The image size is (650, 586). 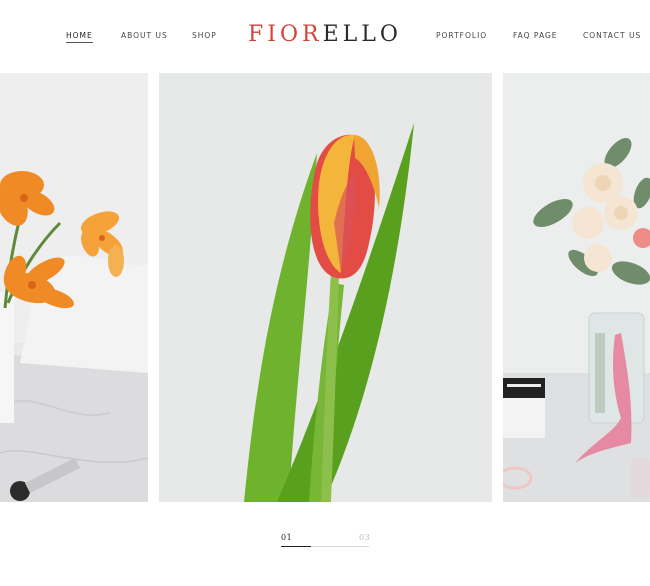 What do you see at coordinates (144, 35) in the screenshot?
I see `nav-about-us: ABOUT US` at bounding box center [144, 35].